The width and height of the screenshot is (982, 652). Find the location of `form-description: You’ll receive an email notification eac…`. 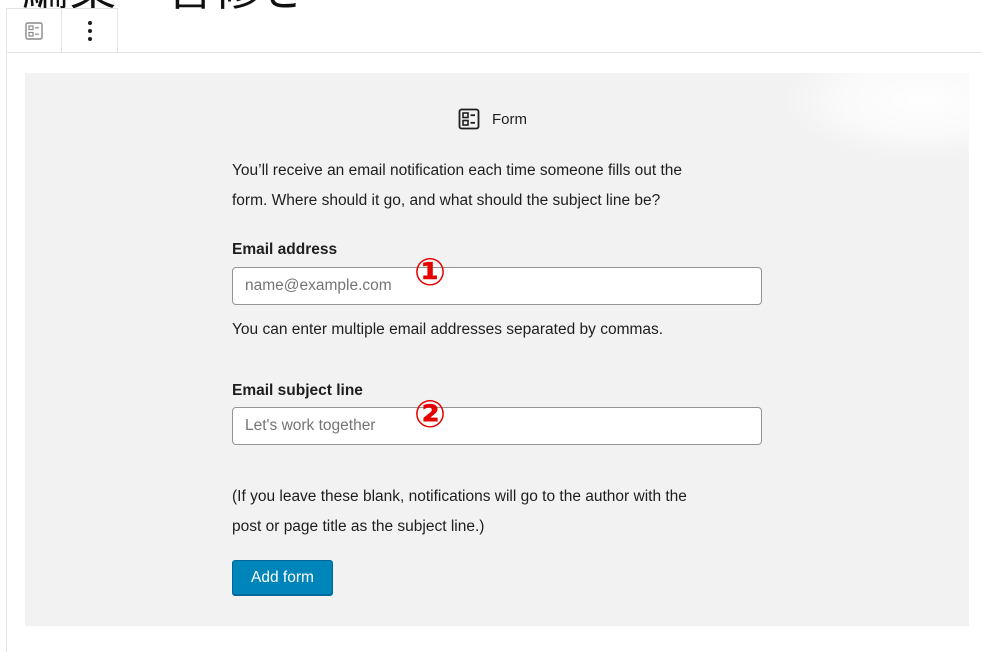

form-description: You’ll receive an email notification eac… is located at coordinates (502, 186).